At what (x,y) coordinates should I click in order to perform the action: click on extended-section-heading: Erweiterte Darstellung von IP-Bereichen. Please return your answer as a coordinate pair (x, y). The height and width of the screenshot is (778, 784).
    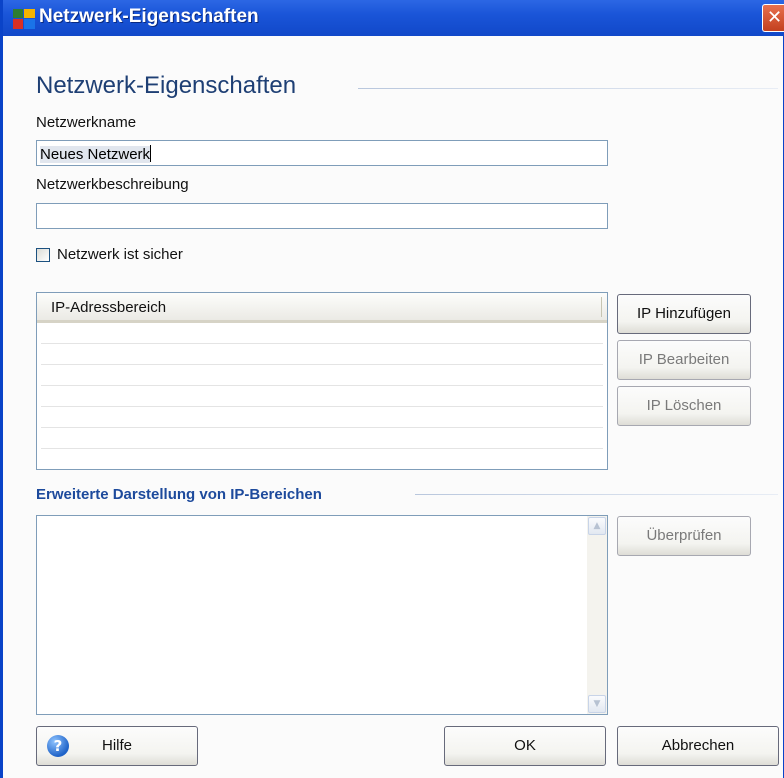
    Looking at the image, I should click on (179, 494).